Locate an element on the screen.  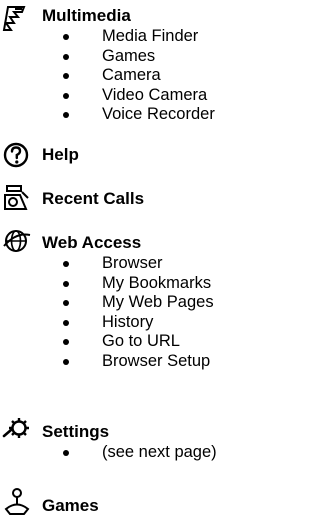
games-icon is located at coordinates (17, 501).